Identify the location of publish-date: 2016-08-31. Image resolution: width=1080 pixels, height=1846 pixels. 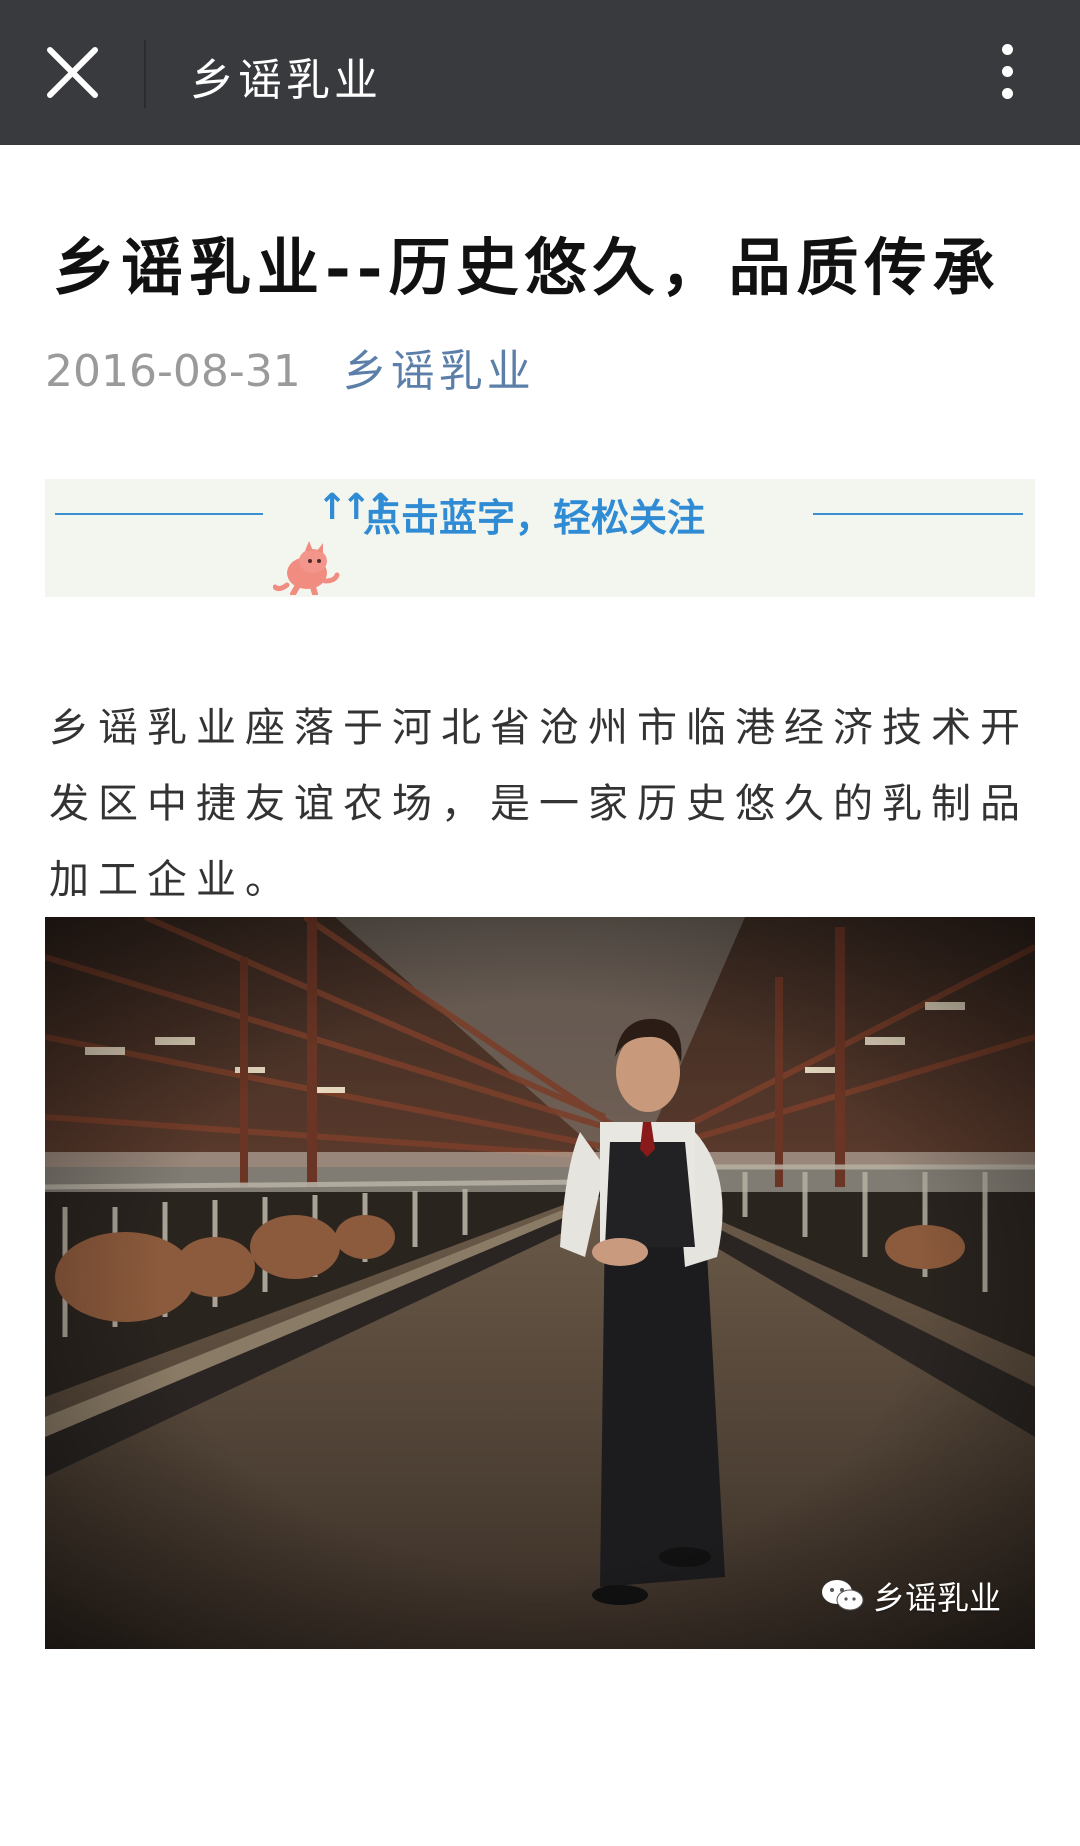
(173, 371).